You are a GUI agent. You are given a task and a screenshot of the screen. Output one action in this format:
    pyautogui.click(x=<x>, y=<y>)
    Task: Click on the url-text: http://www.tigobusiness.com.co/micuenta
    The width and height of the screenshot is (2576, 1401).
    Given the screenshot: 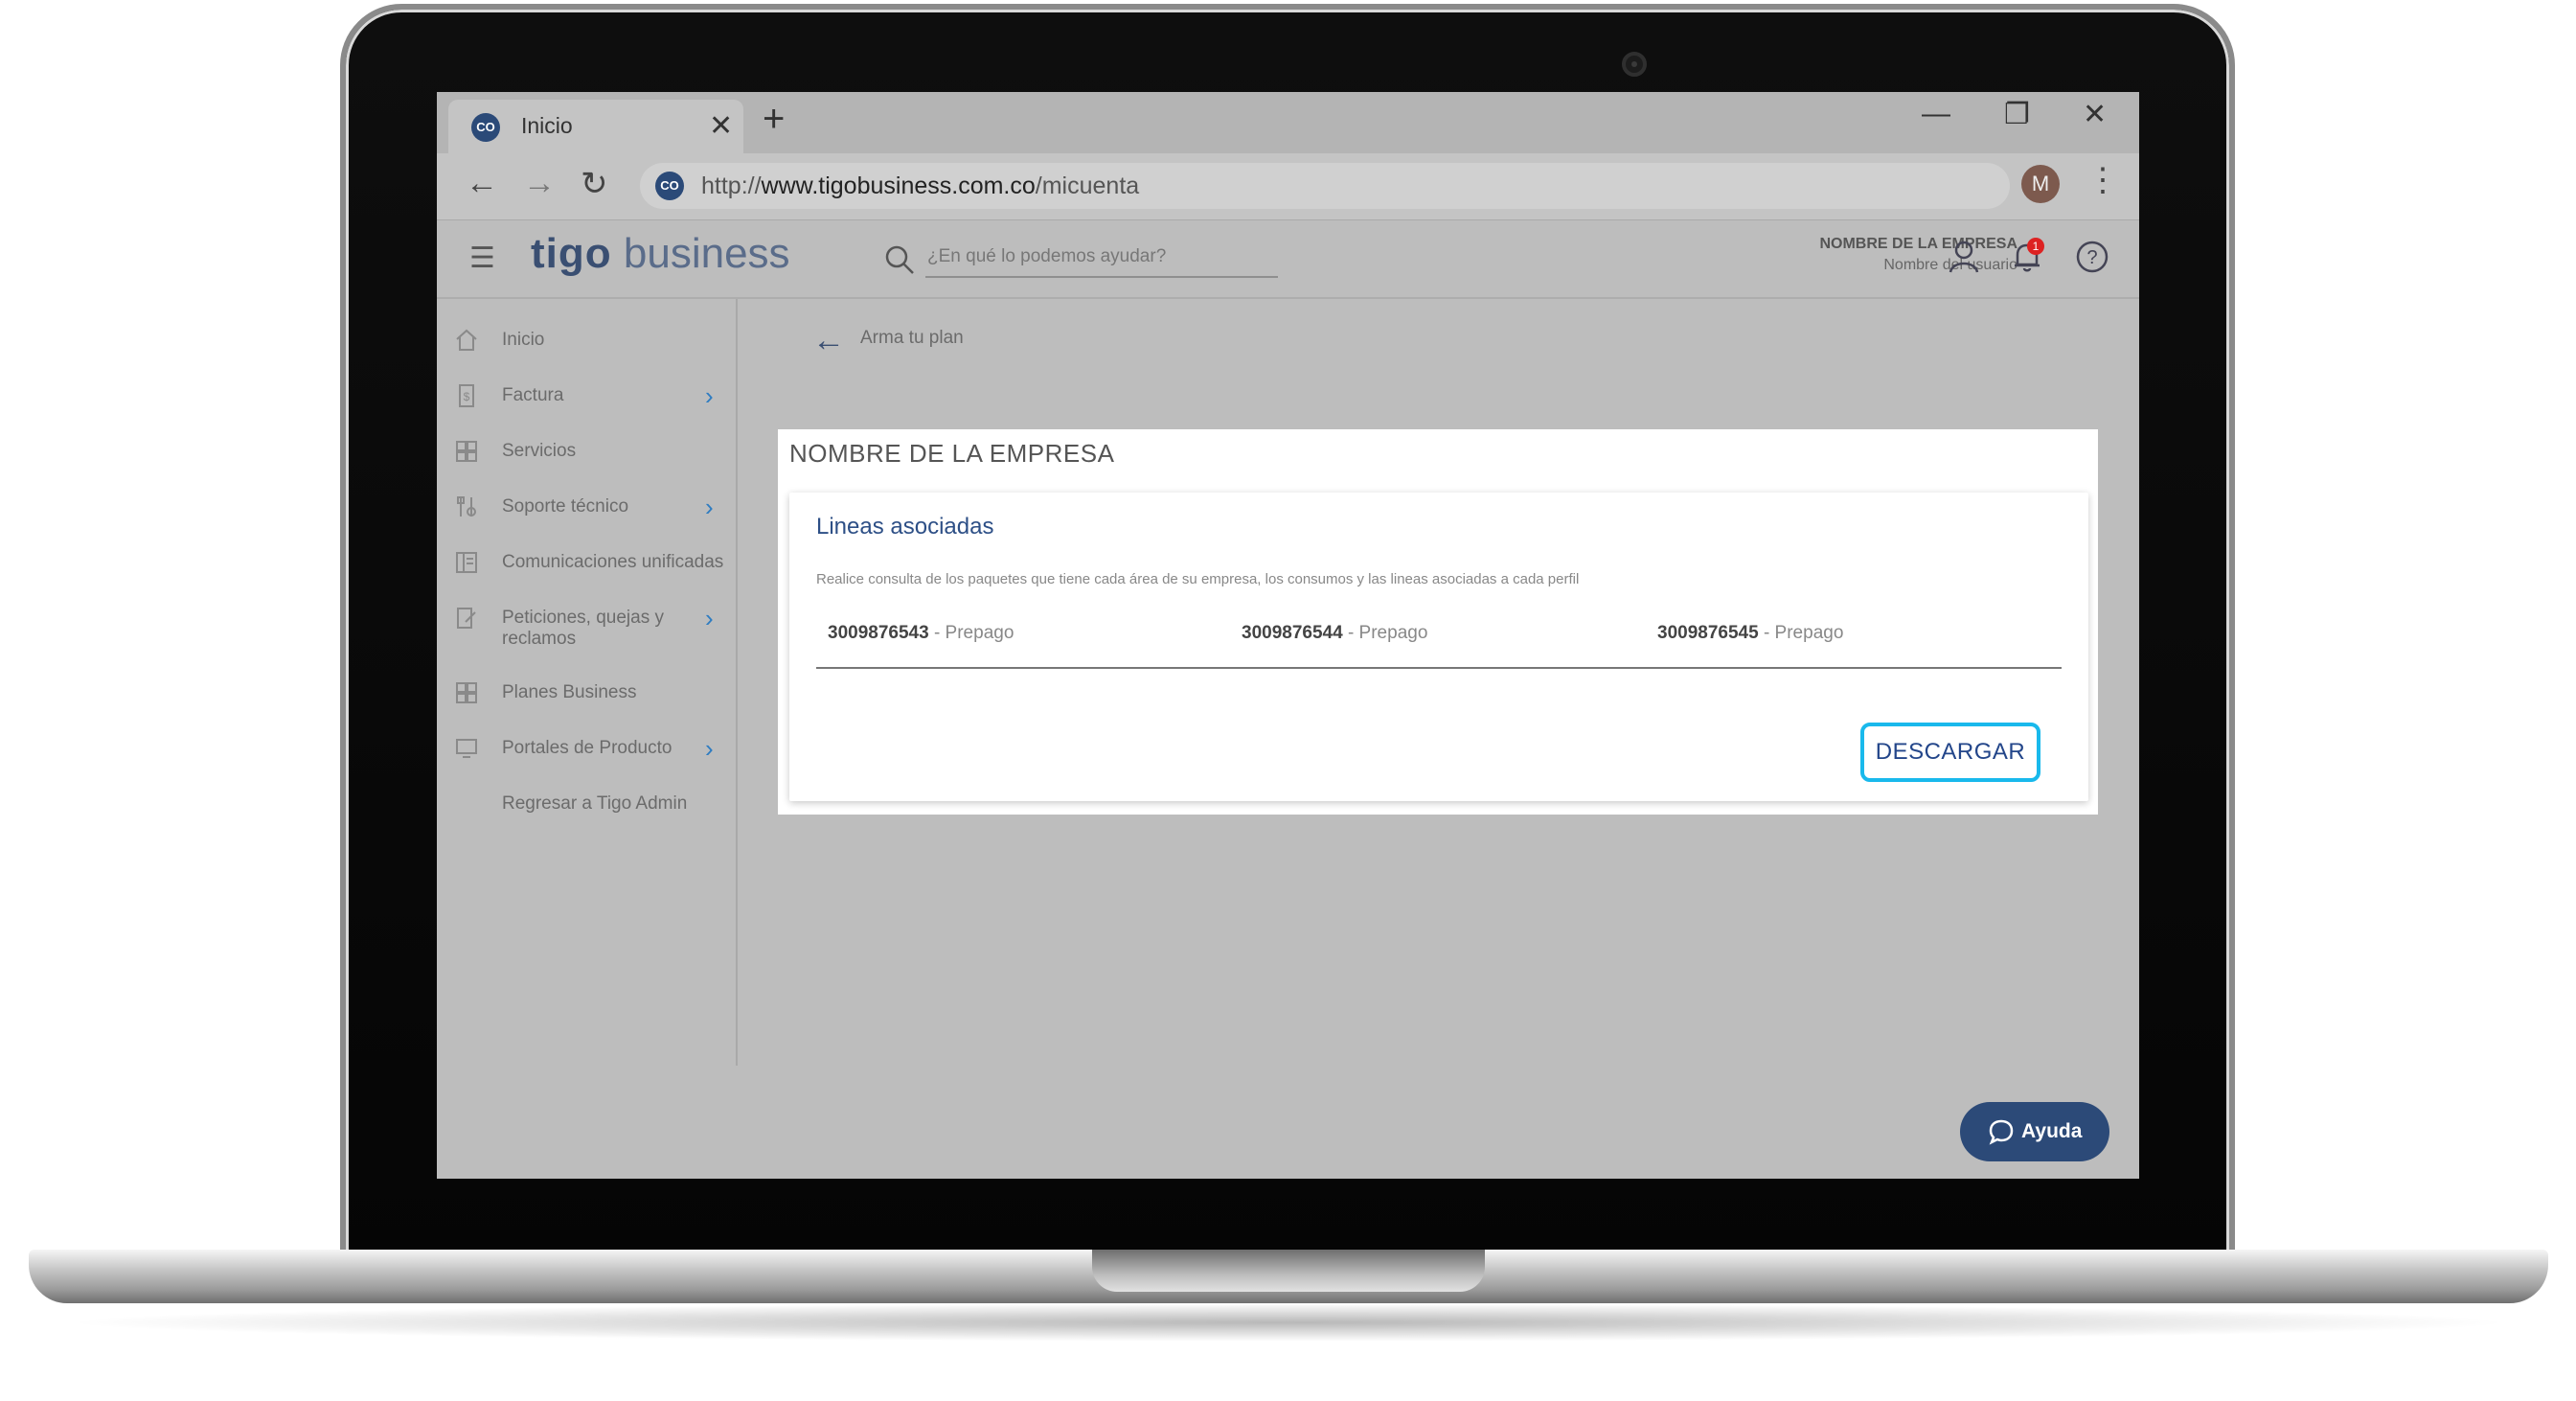 What is the action you would take?
    pyautogui.click(x=921, y=185)
    